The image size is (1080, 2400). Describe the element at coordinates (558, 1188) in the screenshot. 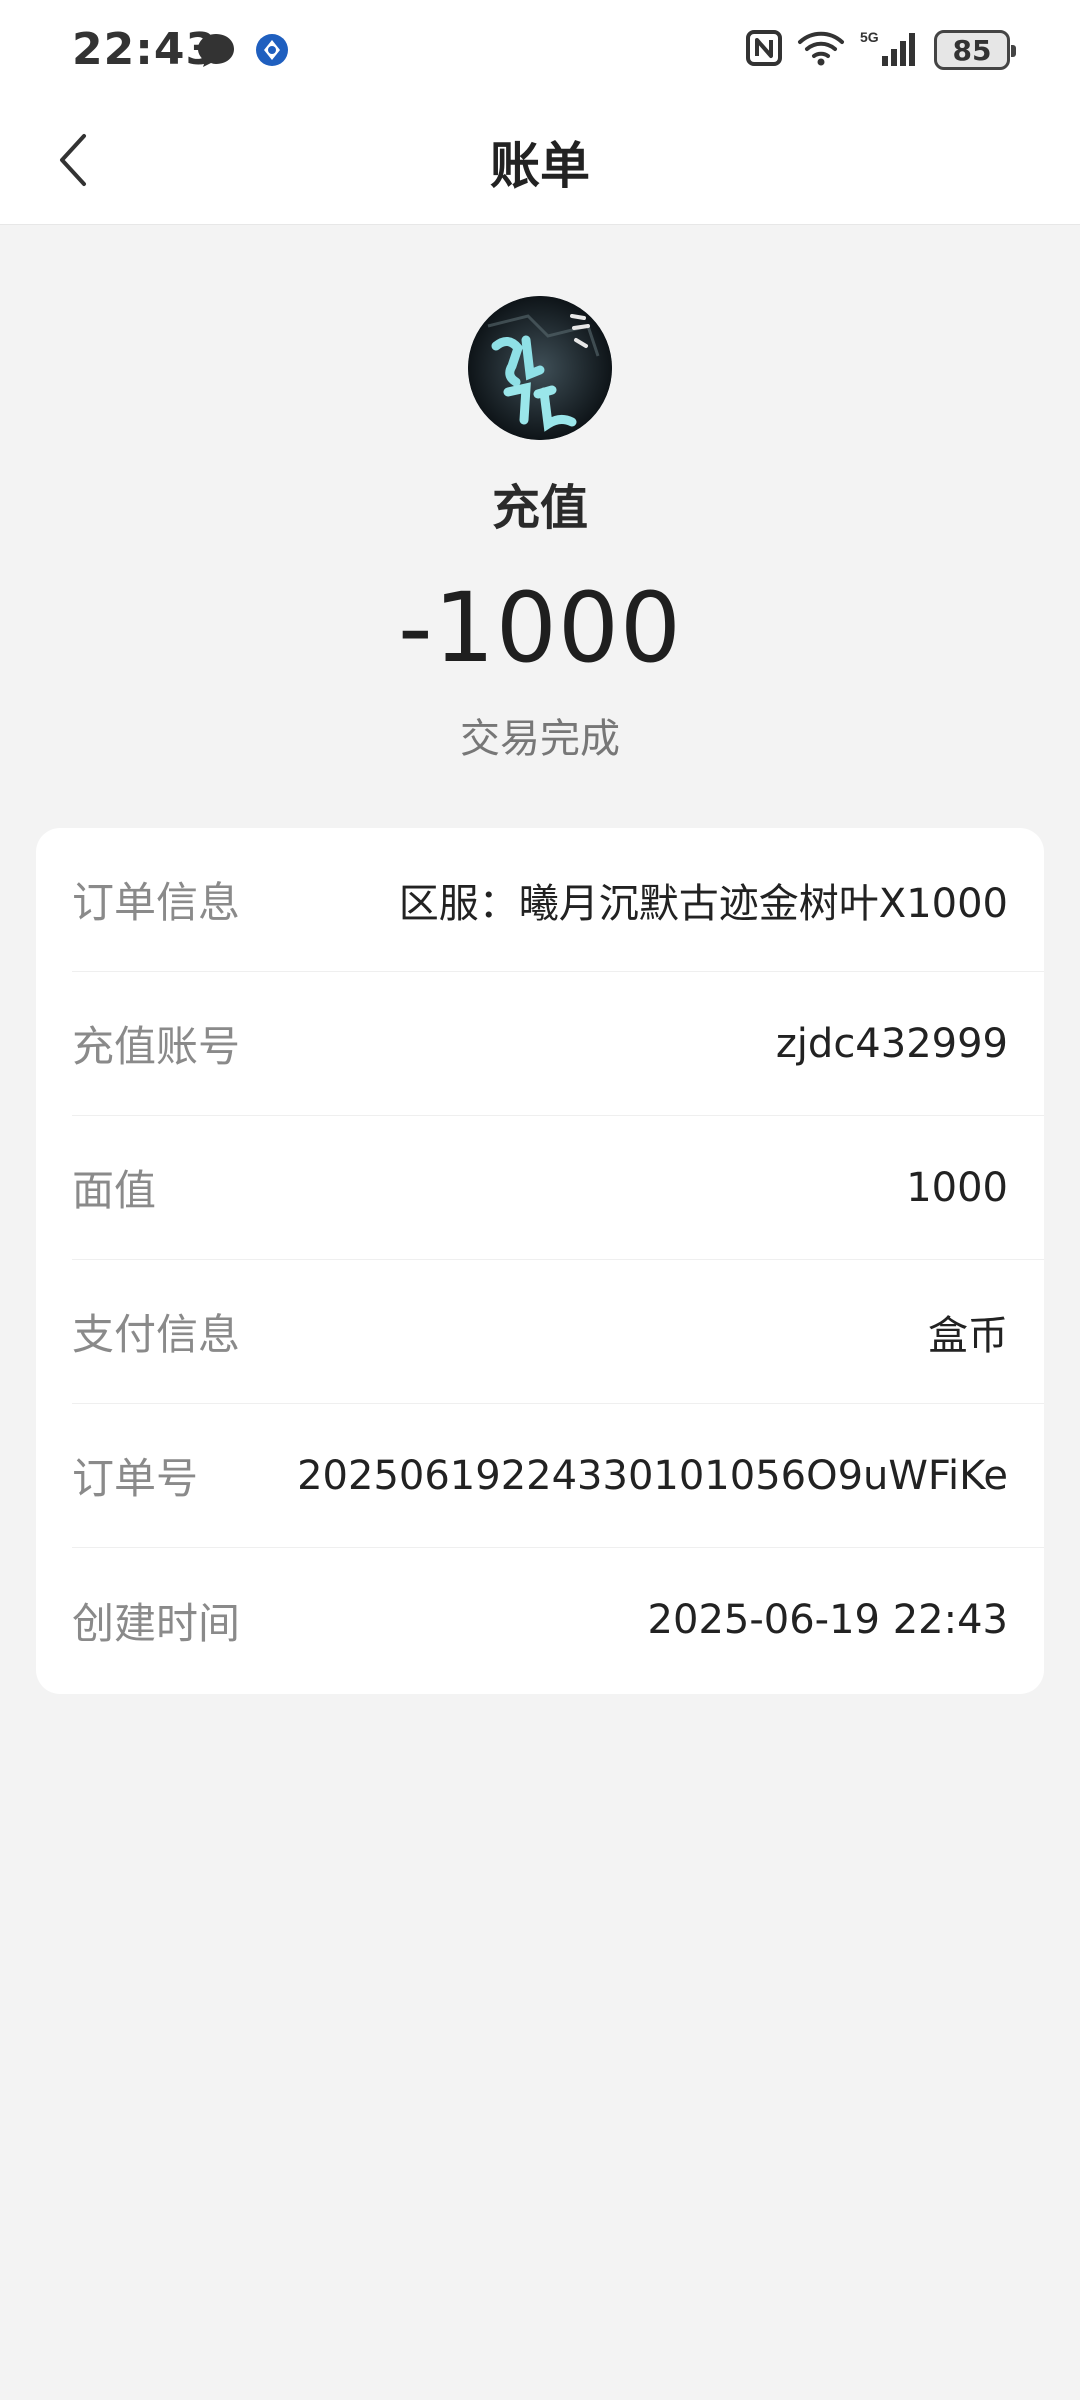

I see `detail-row-face-value: 面值 1000` at that location.